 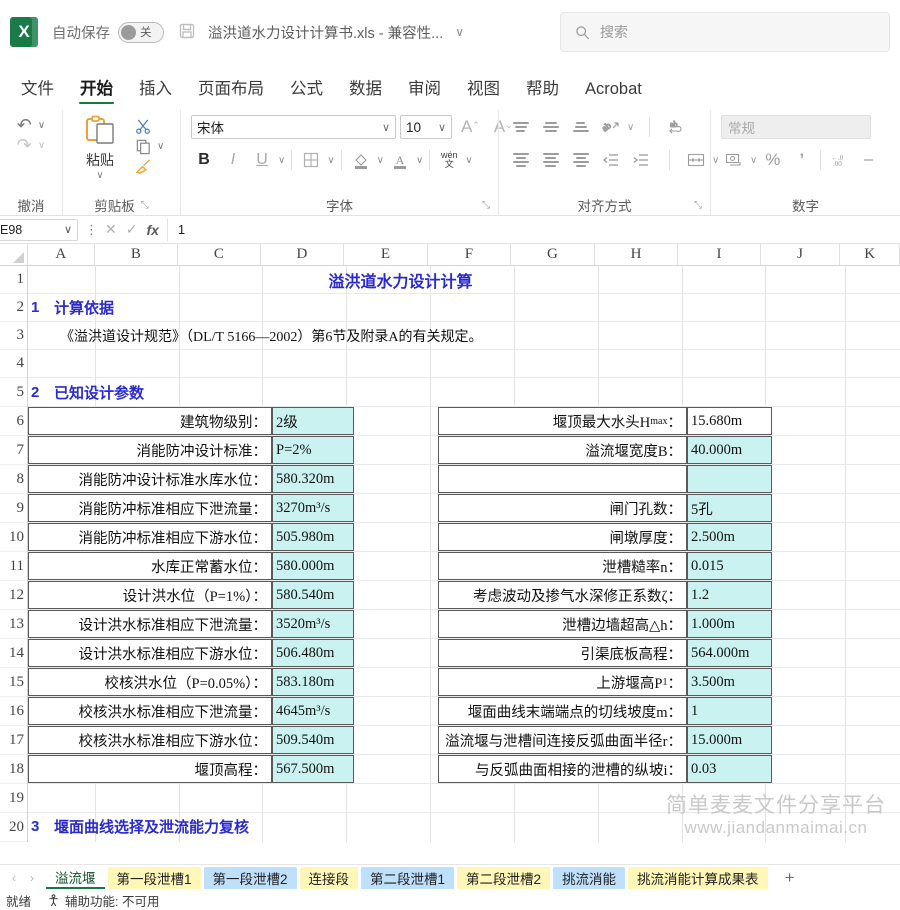 I want to click on param-value: 580.320m, so click(x=313, y=479).